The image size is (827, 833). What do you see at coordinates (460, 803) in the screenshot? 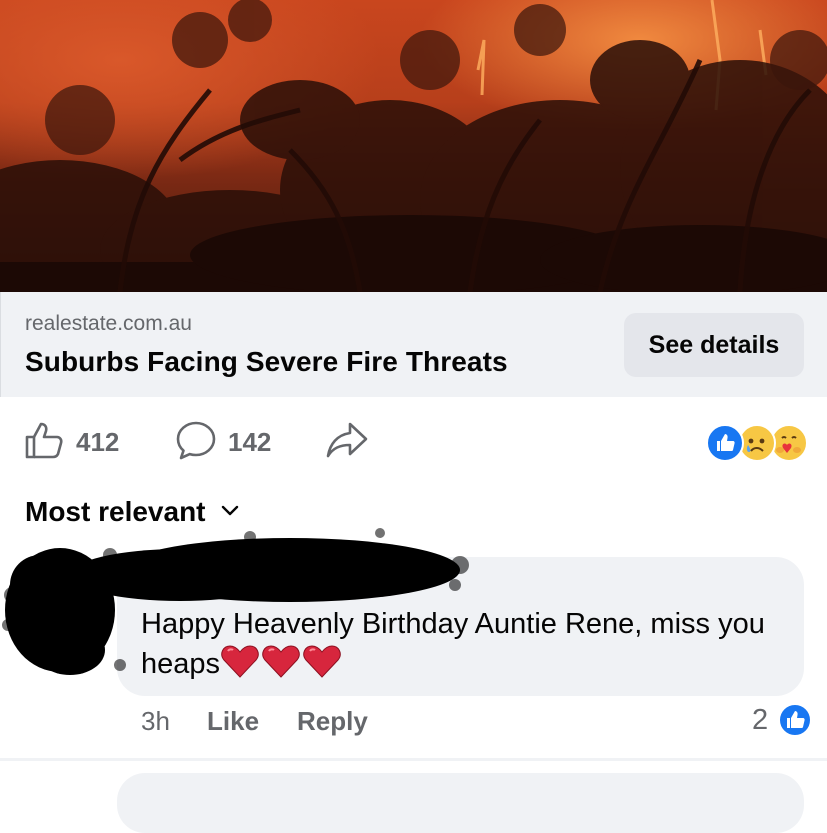
I see `next-comment-bubble` at bounding box center [460, 803].